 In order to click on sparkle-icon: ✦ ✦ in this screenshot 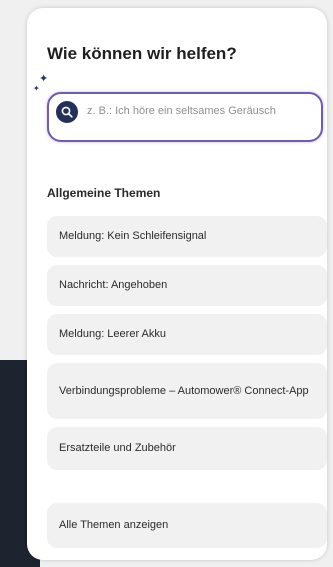, I will do `click(41, 83)`.